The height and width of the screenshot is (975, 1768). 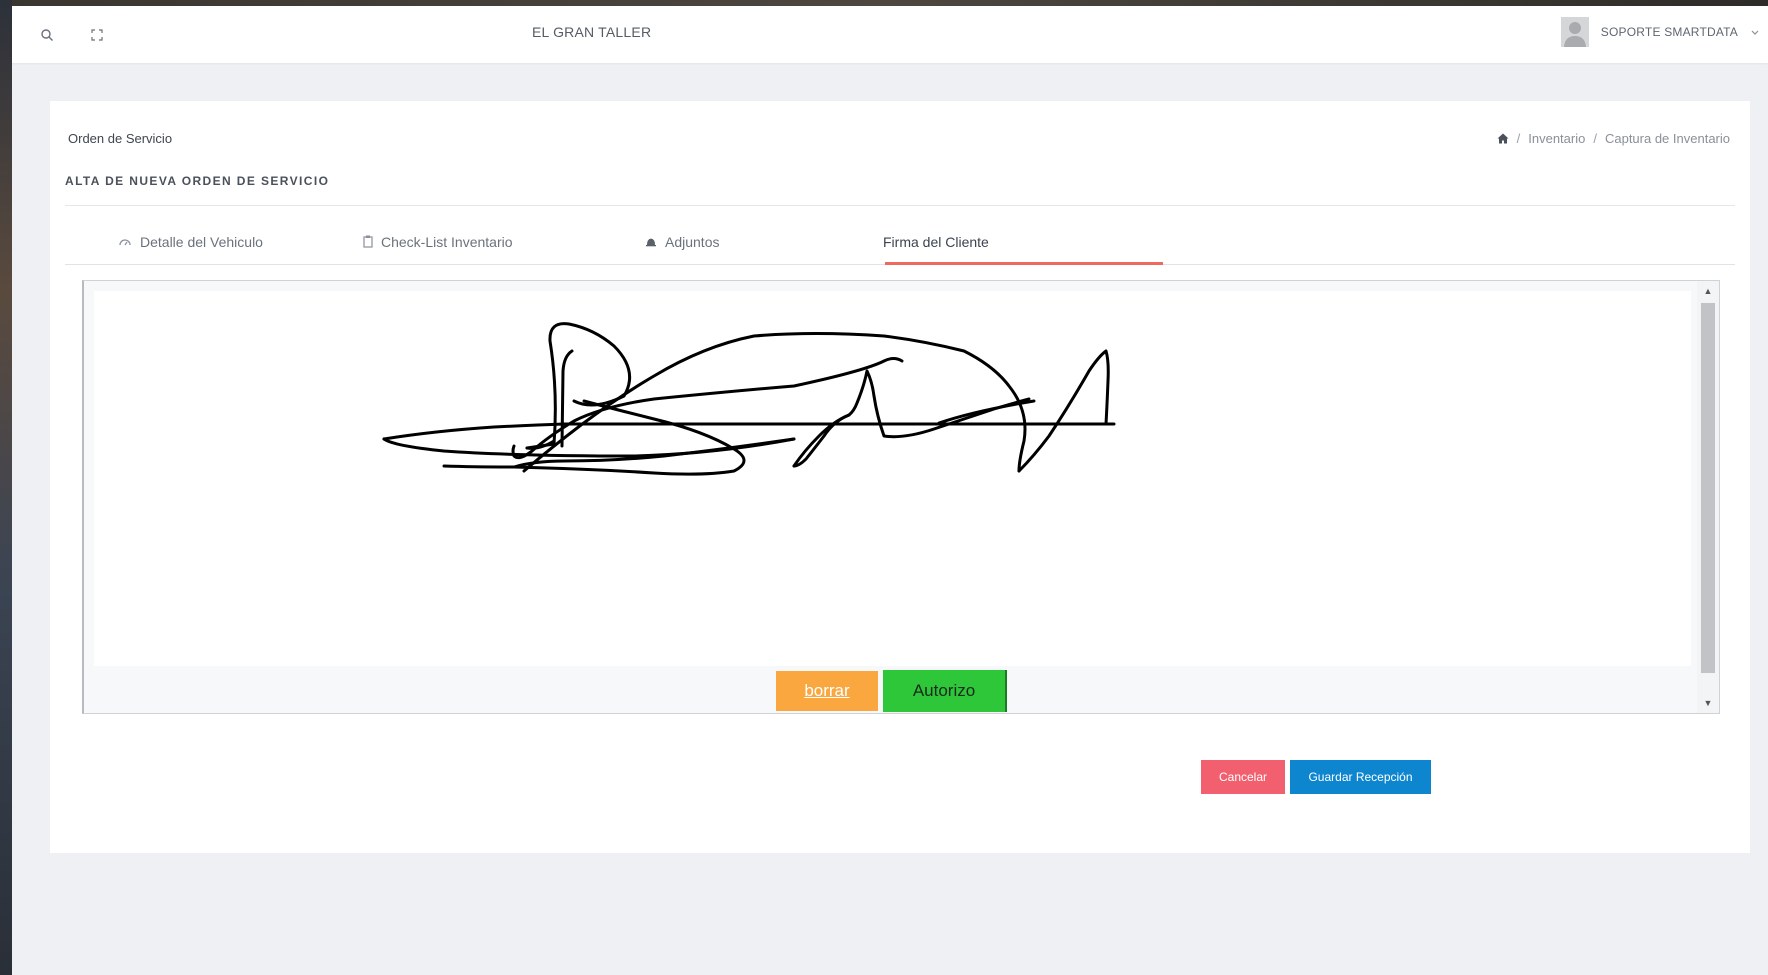 I want to click on tab-firma-cliente: Firma del Cliente, so click(x=936, y=241).